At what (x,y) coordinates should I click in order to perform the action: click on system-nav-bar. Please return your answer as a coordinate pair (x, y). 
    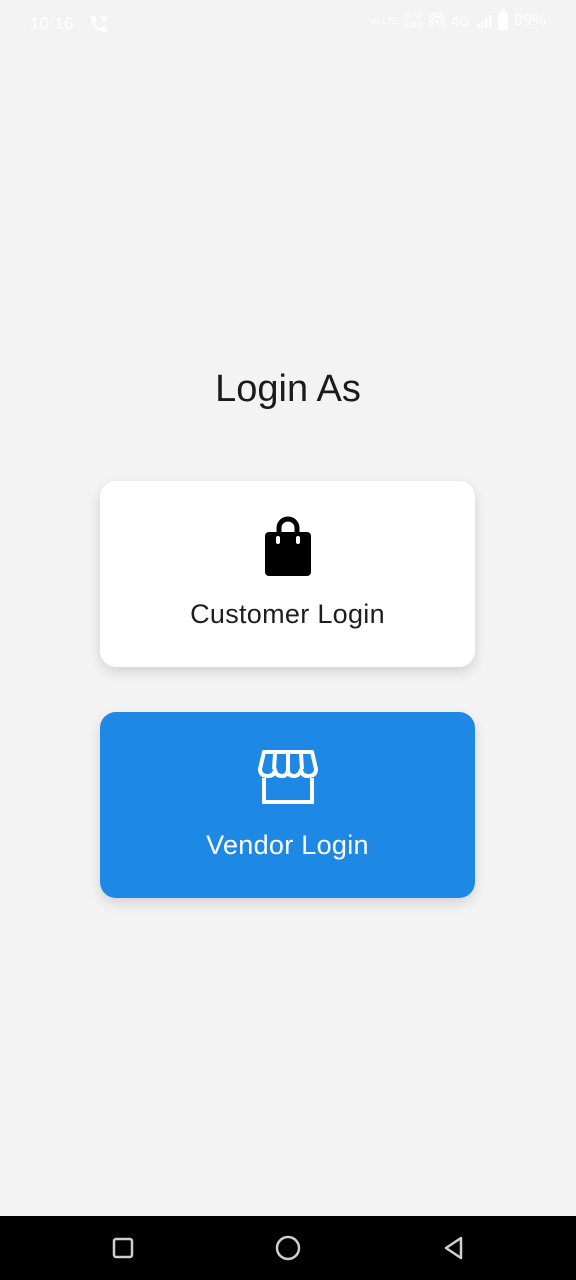
    Looking at the image, I should click on (288, 1248).